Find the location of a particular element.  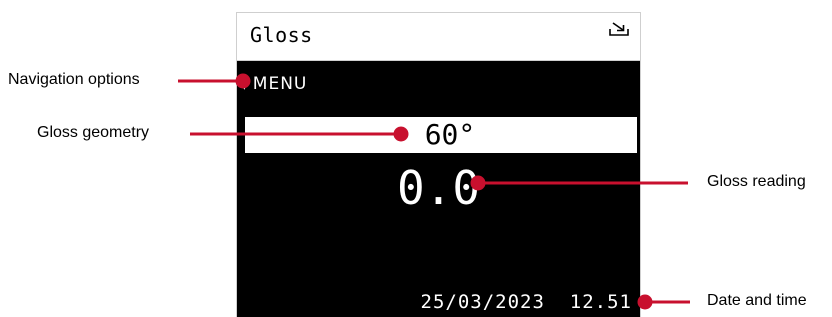

geometry-callout-dot is located at coordinates (401, 134).